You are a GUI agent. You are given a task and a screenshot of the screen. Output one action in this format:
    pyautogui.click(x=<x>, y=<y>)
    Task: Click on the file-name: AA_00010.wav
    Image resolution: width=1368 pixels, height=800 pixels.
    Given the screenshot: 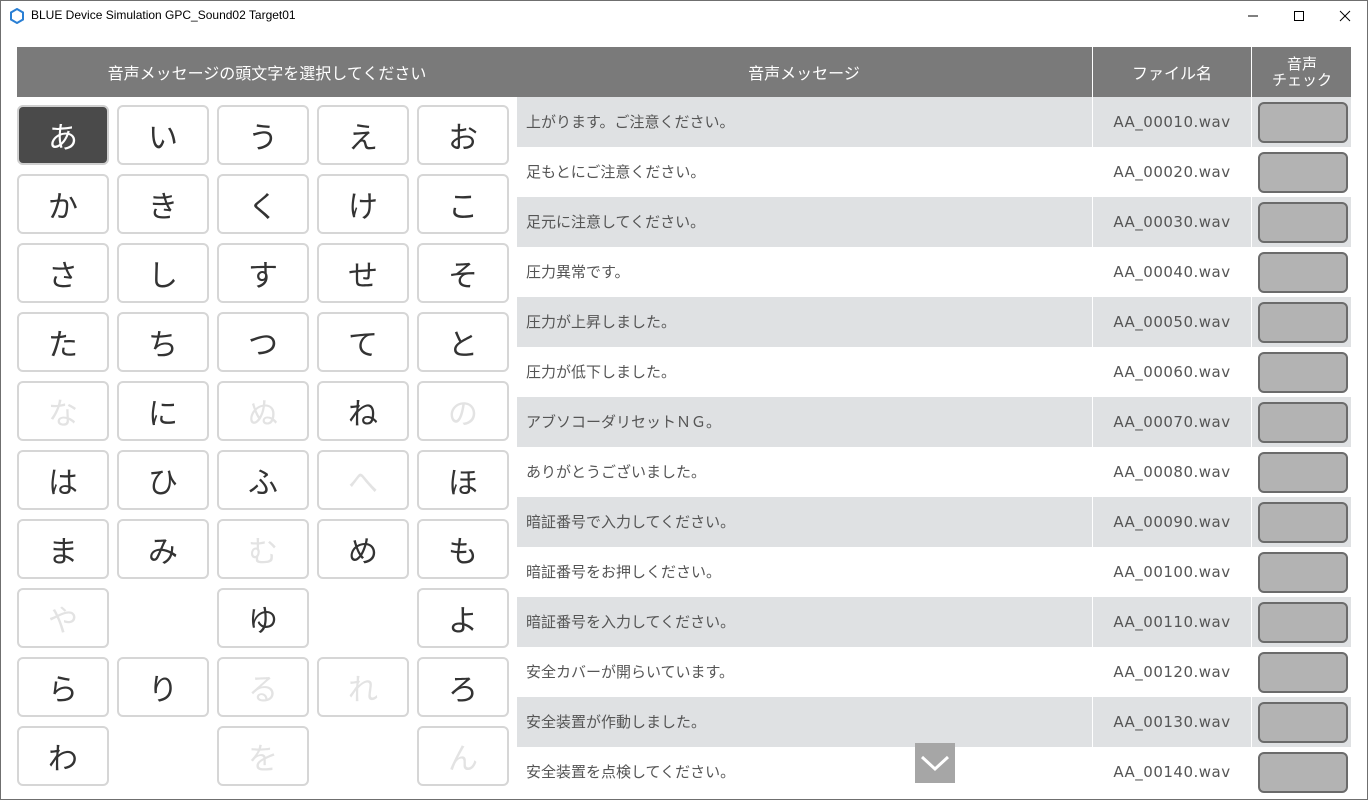 What is the action you would take?
    pyautogui.click(x=1171, y=122)
    